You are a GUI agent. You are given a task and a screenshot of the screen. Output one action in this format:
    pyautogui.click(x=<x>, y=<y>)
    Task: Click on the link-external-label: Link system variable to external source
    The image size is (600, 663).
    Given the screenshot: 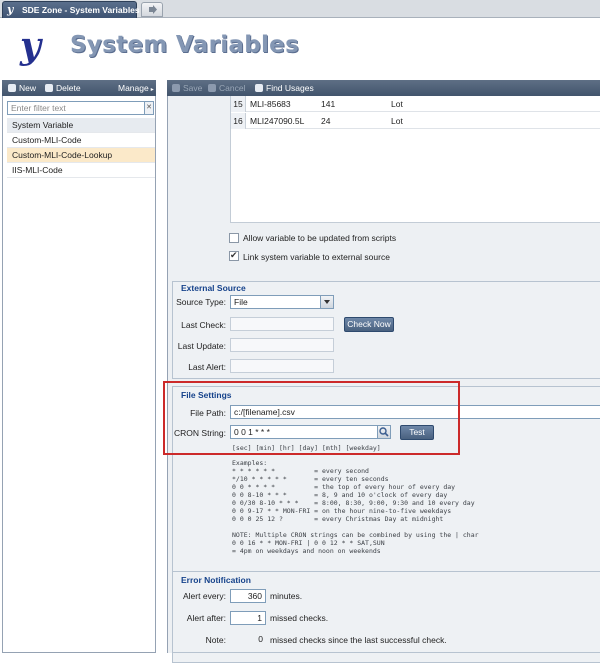 What is the action you would take?
    pyautogui.click(x=316, y=257)
    